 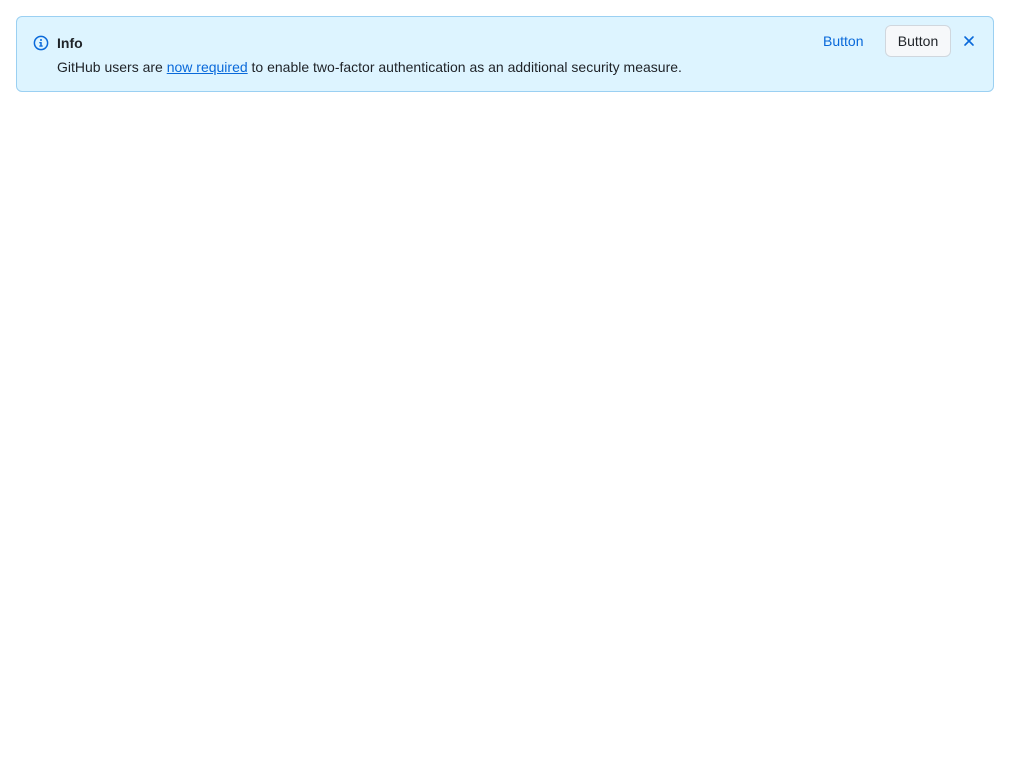 I want to click on banner-title: Info, so click(x=70, y=43).